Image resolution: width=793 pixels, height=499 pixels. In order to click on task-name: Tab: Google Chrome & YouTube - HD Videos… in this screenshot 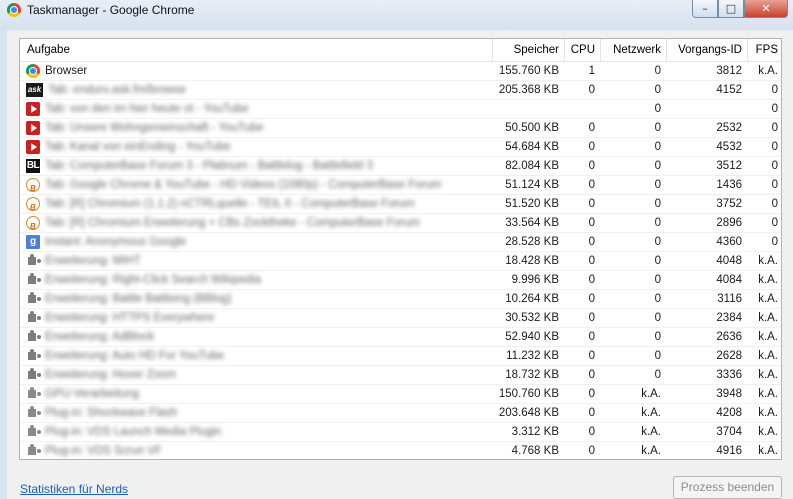, I will do `click(243, 185)`.